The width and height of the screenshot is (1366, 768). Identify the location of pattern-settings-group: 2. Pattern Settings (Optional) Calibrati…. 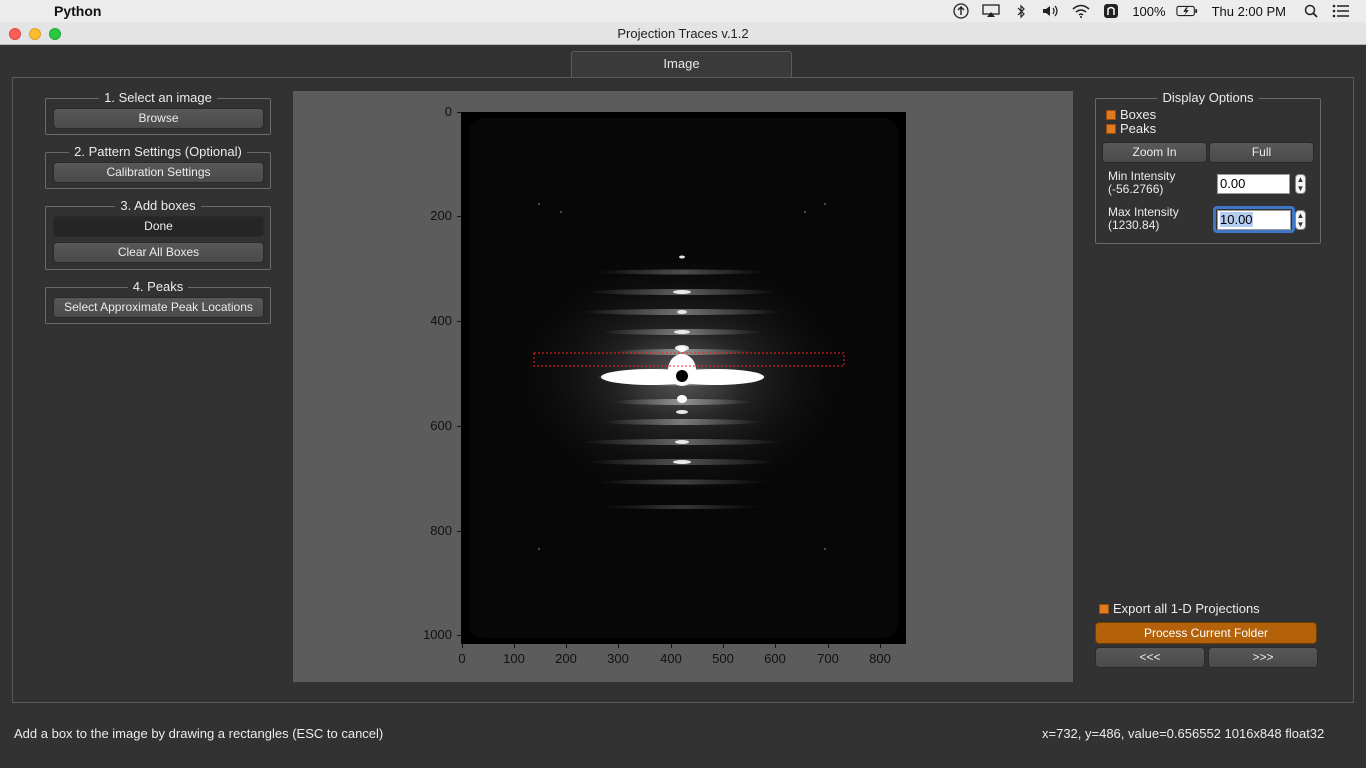
(158, 166).